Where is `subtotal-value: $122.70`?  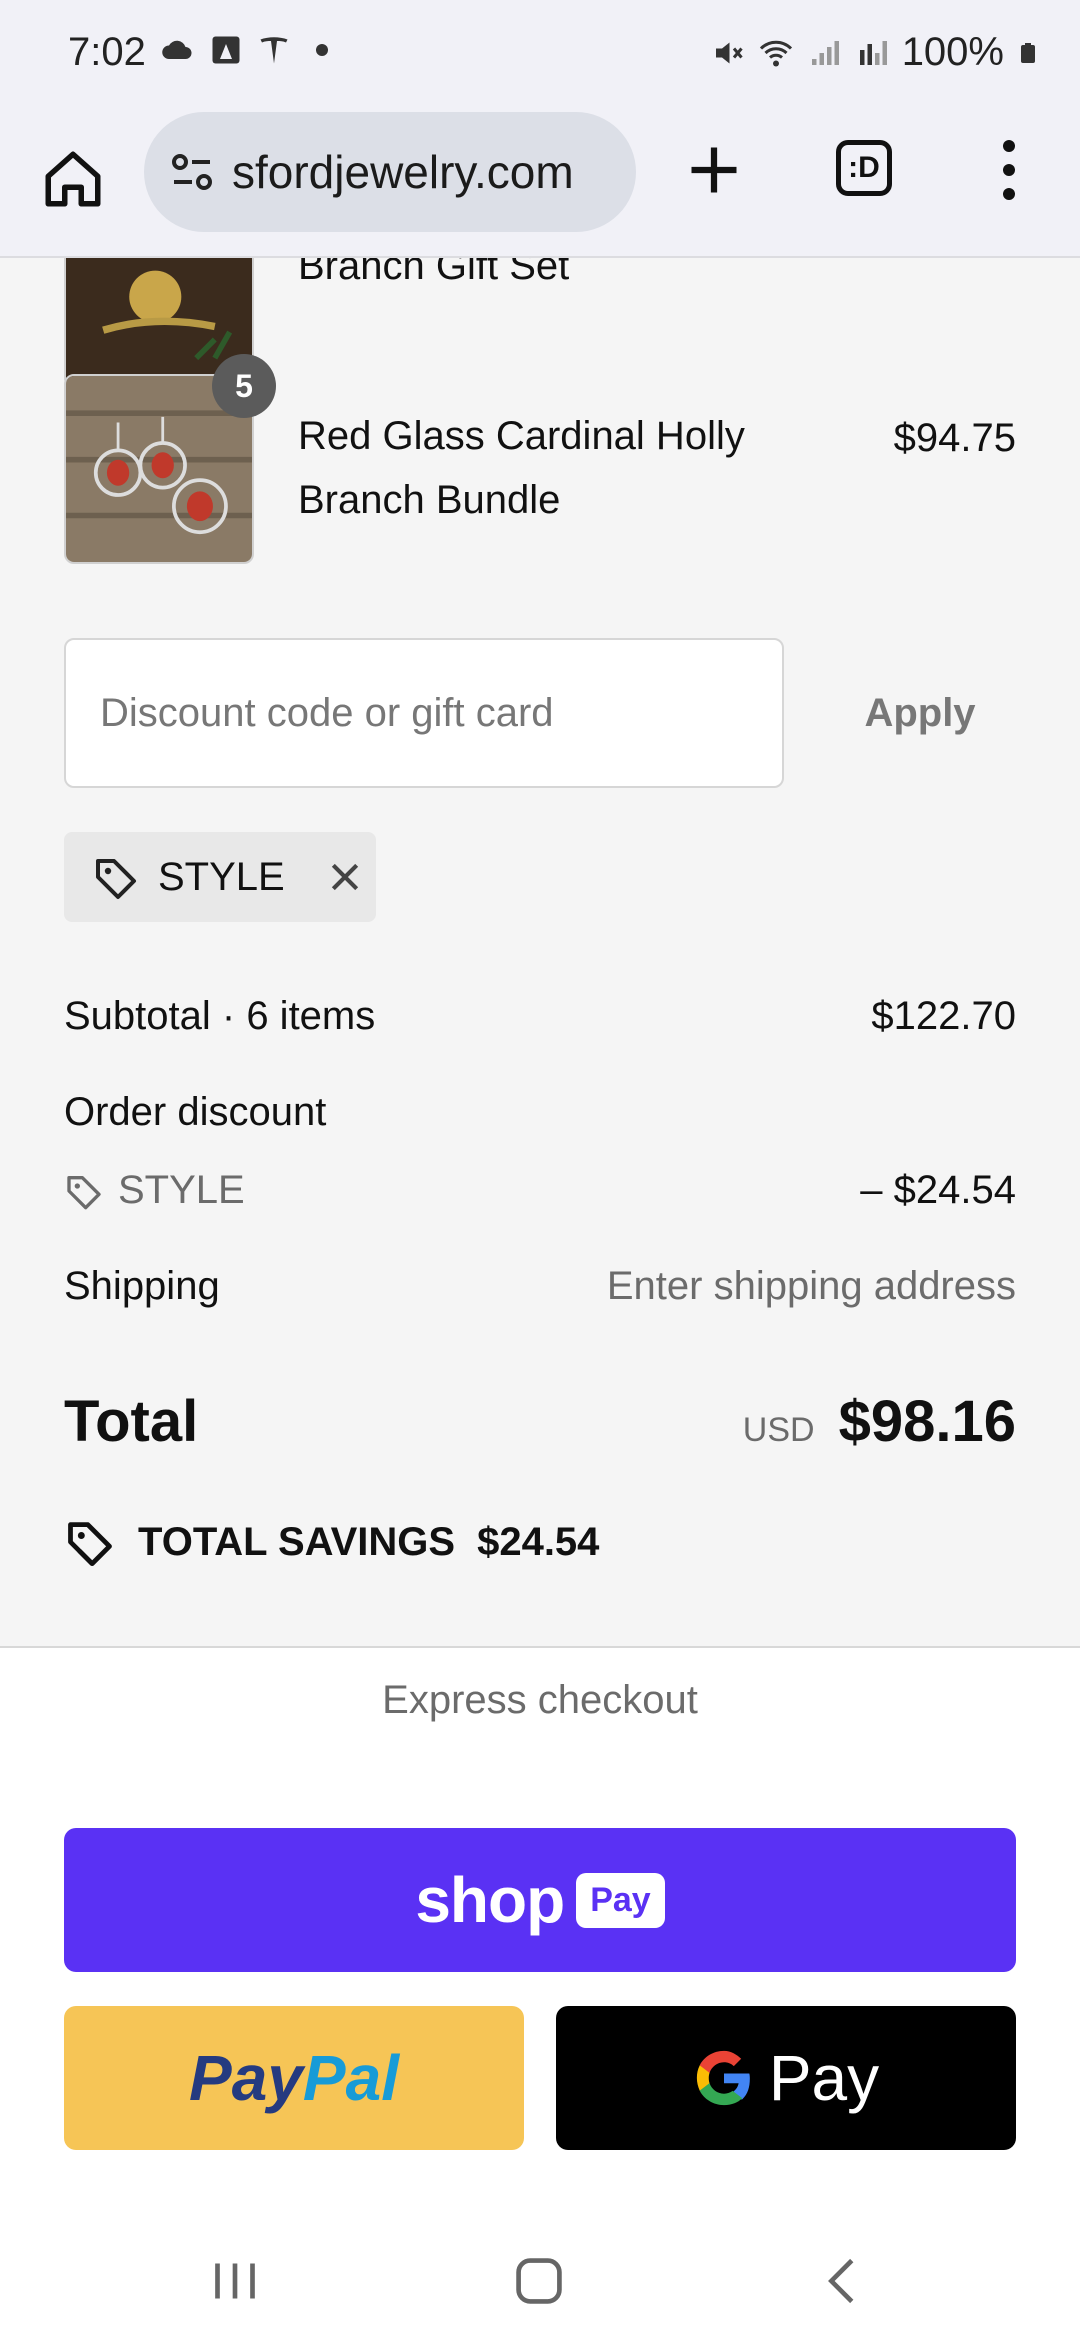 subtotal-value: $122.70 is located at coordinates (943, 1016).